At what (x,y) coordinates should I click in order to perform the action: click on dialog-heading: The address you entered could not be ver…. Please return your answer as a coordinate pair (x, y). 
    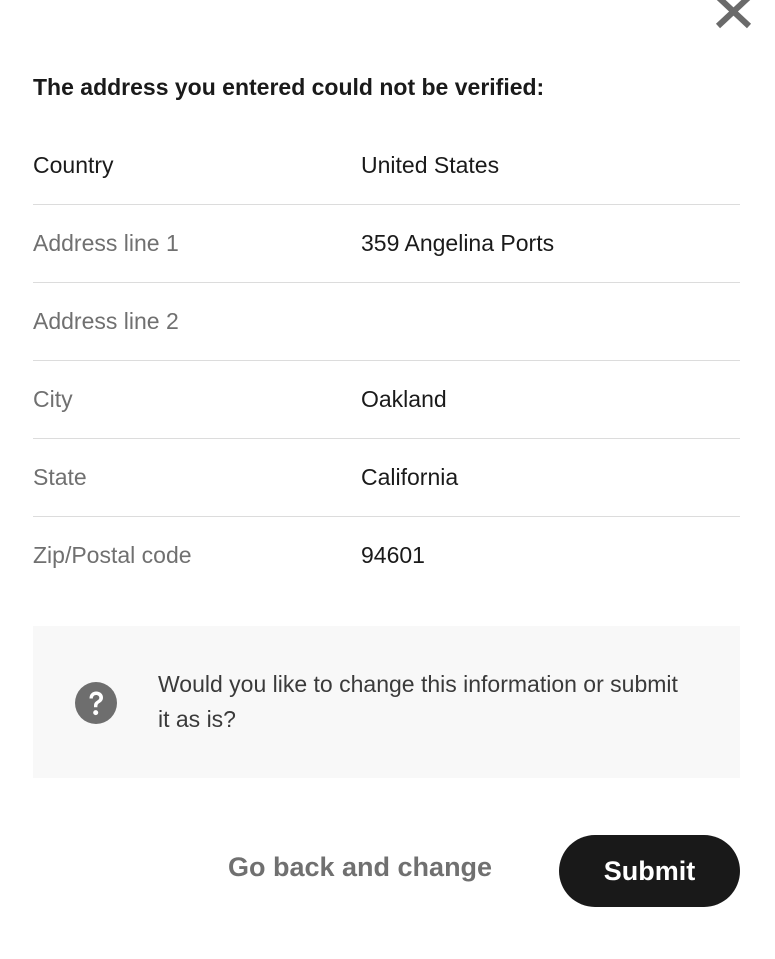
    Looking at the image, I should click on (289, 87).